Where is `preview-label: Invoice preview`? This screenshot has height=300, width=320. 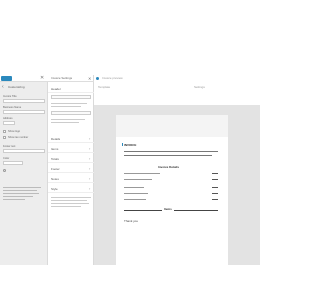 preview-label: Invoice preview is located at coordinates (112, 78).